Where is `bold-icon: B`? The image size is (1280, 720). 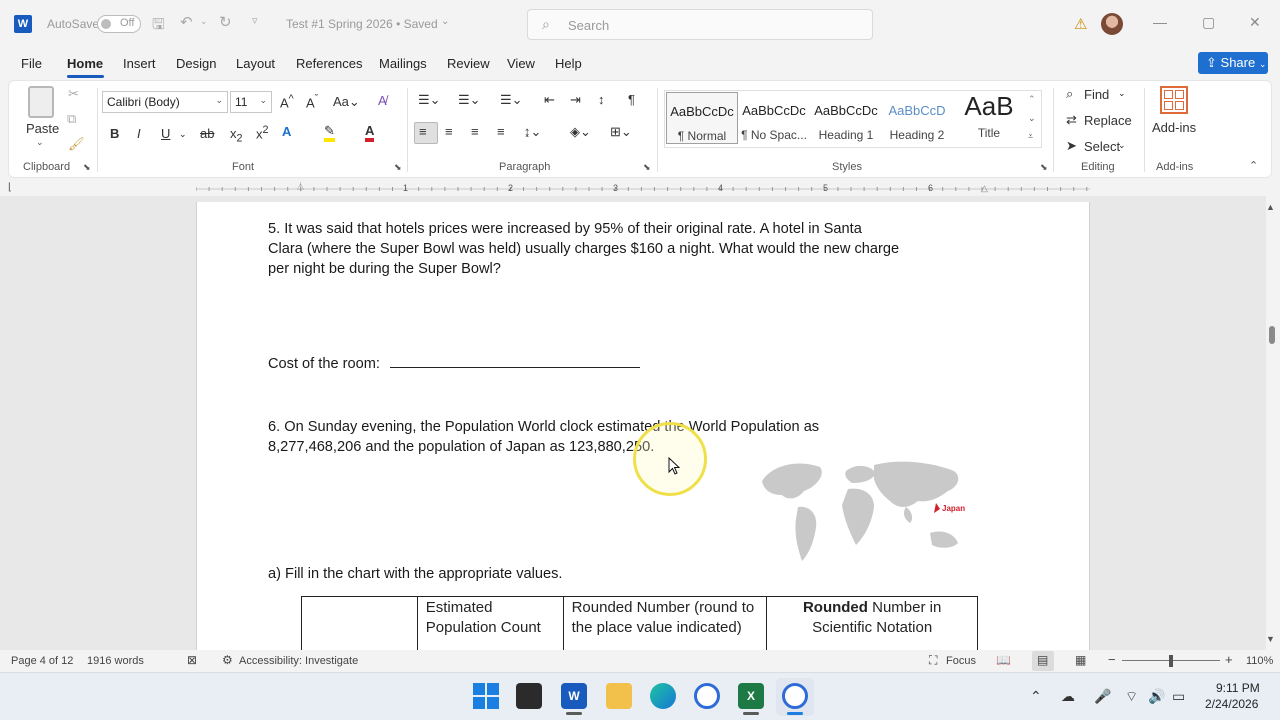
bold-icon: B is located at coordinates (114, 133).